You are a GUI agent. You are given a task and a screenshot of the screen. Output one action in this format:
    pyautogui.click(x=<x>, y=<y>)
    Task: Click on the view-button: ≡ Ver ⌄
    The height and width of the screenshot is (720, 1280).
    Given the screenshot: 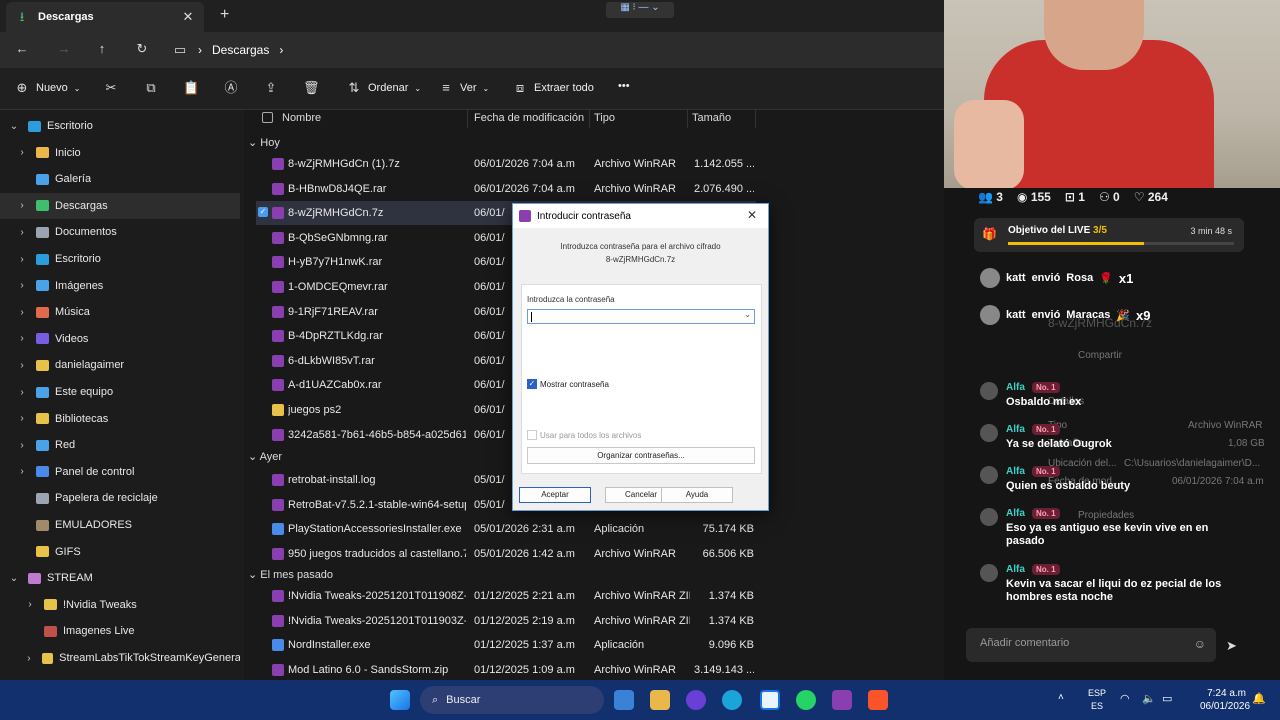 What is the action you would take?
    pyautogui.click(x=463, y=88)
    